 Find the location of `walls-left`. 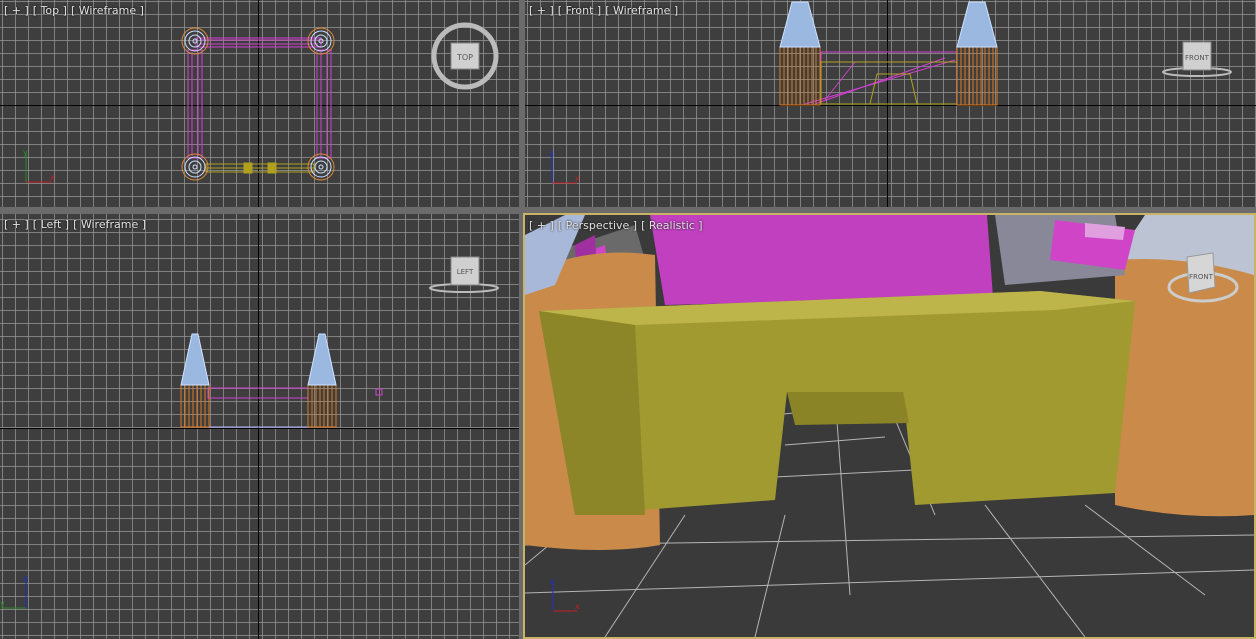

walls-left is located at coordinates (295, 393).